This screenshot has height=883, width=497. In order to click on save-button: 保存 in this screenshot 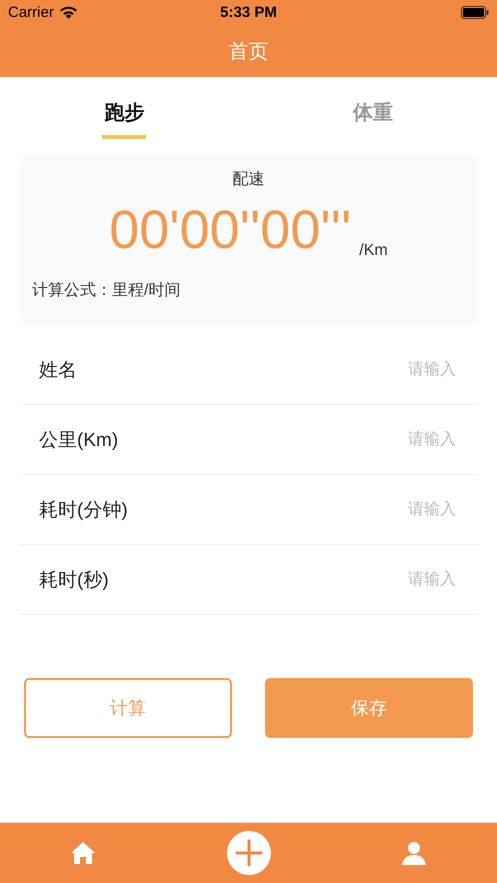, I will do `click(369, 708)`.